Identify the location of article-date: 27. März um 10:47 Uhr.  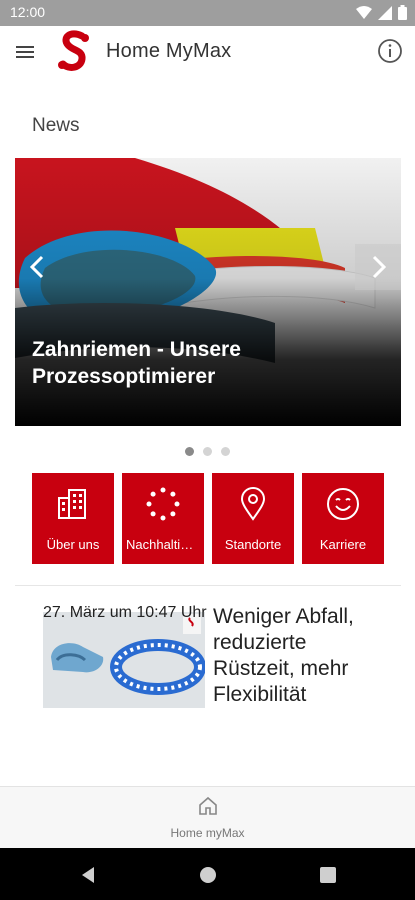
(125, 612).